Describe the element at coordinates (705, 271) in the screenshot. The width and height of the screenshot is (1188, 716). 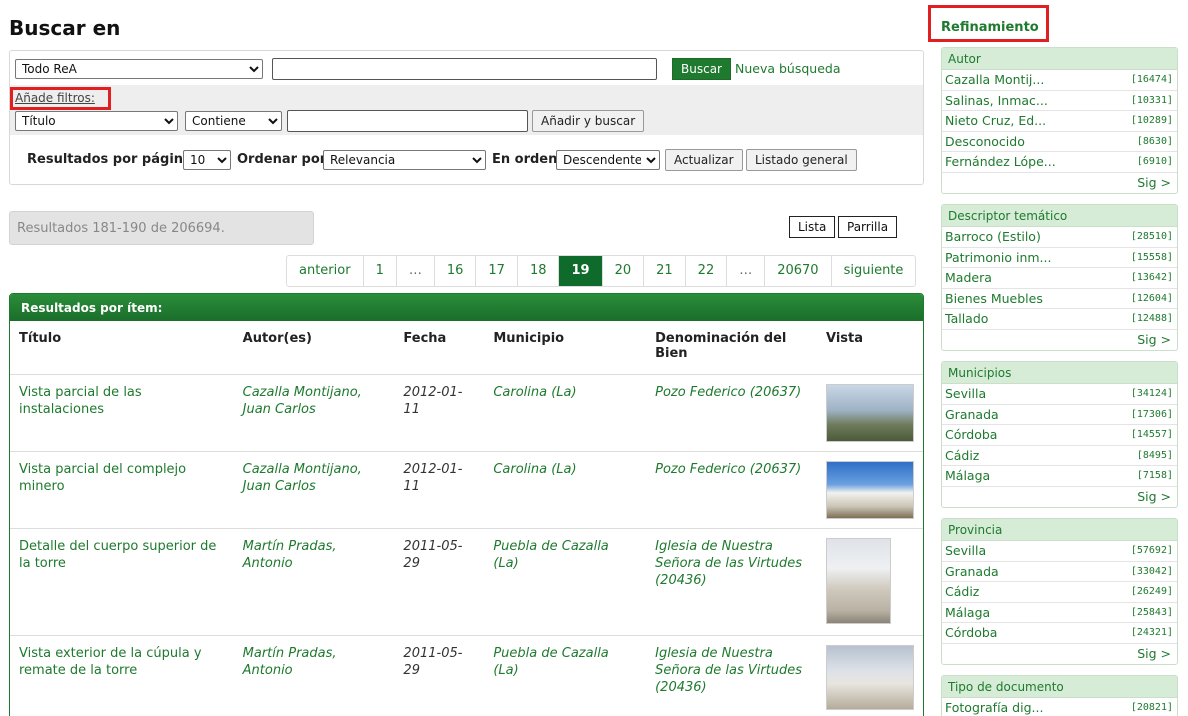
I see `pager-link: 22` at that location.